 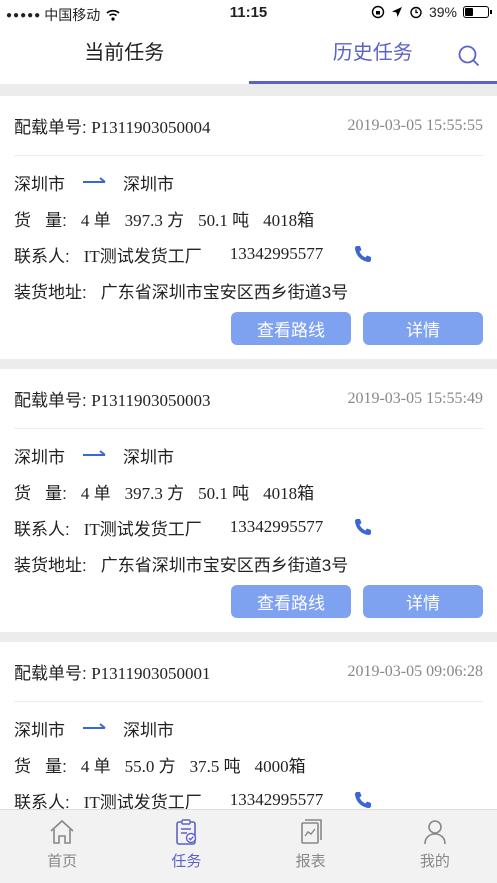 I want to click on nav-tasks-label: 任务, so click(x=186, y=861).